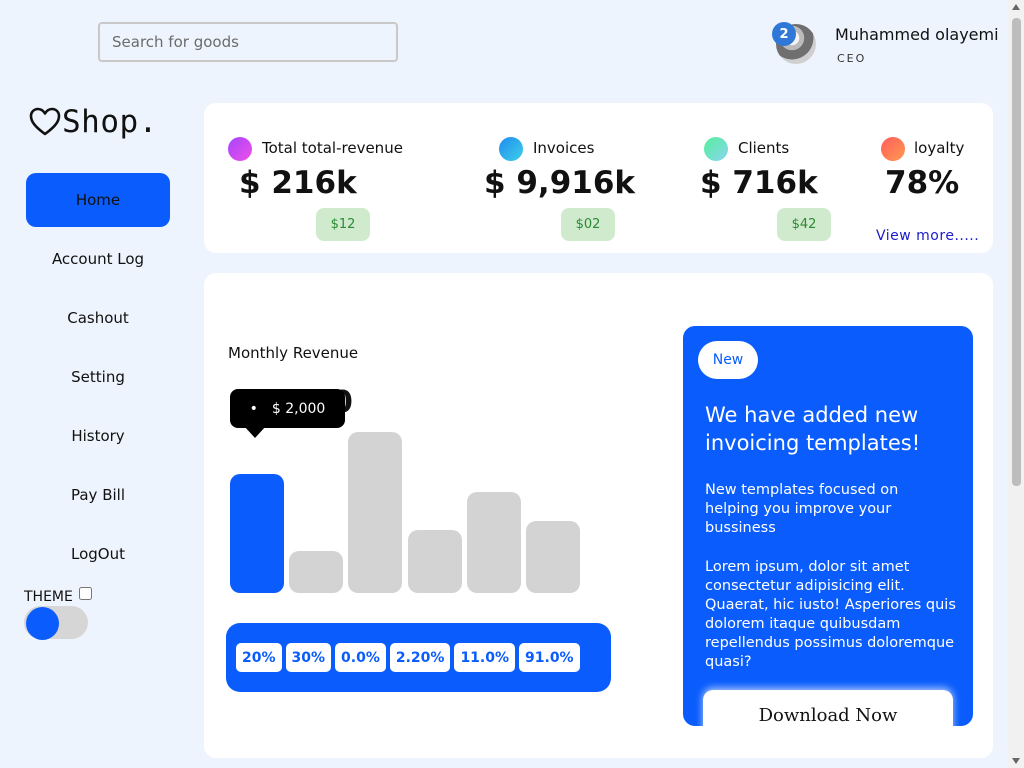 This screenshot has height=768, width=1024. I want to click on heart-icon, so click(45, 121).